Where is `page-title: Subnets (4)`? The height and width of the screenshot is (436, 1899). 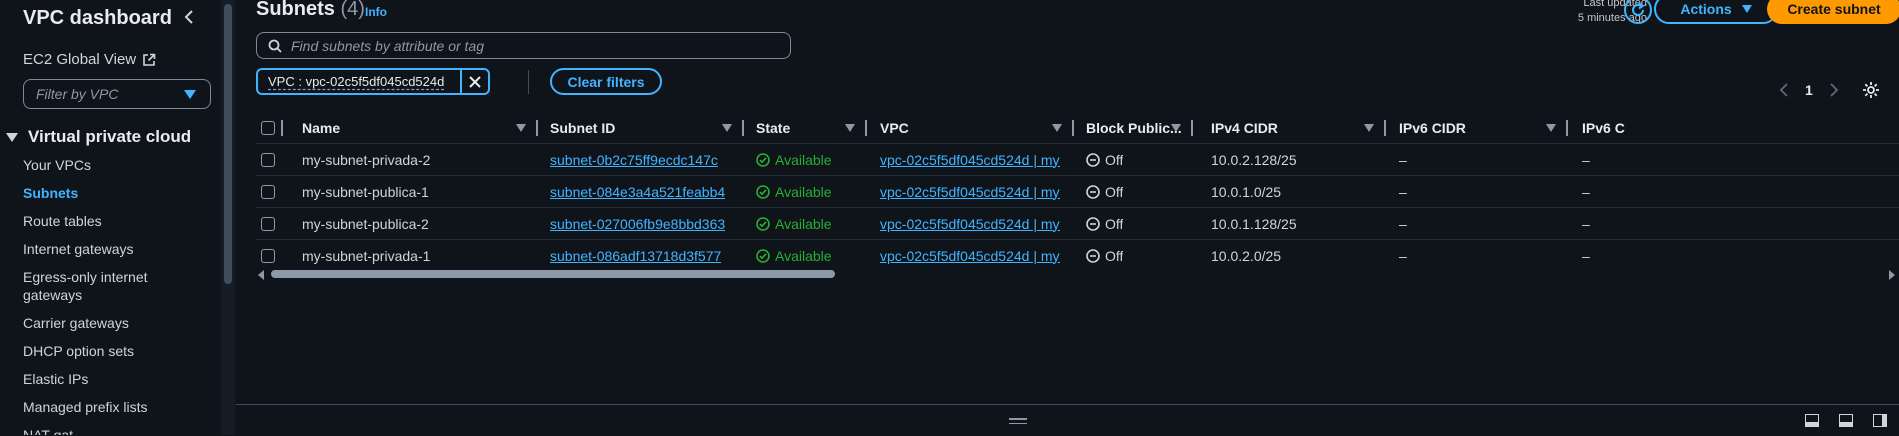
page-title: Subnets (4) is located at coordinates (310, 10).